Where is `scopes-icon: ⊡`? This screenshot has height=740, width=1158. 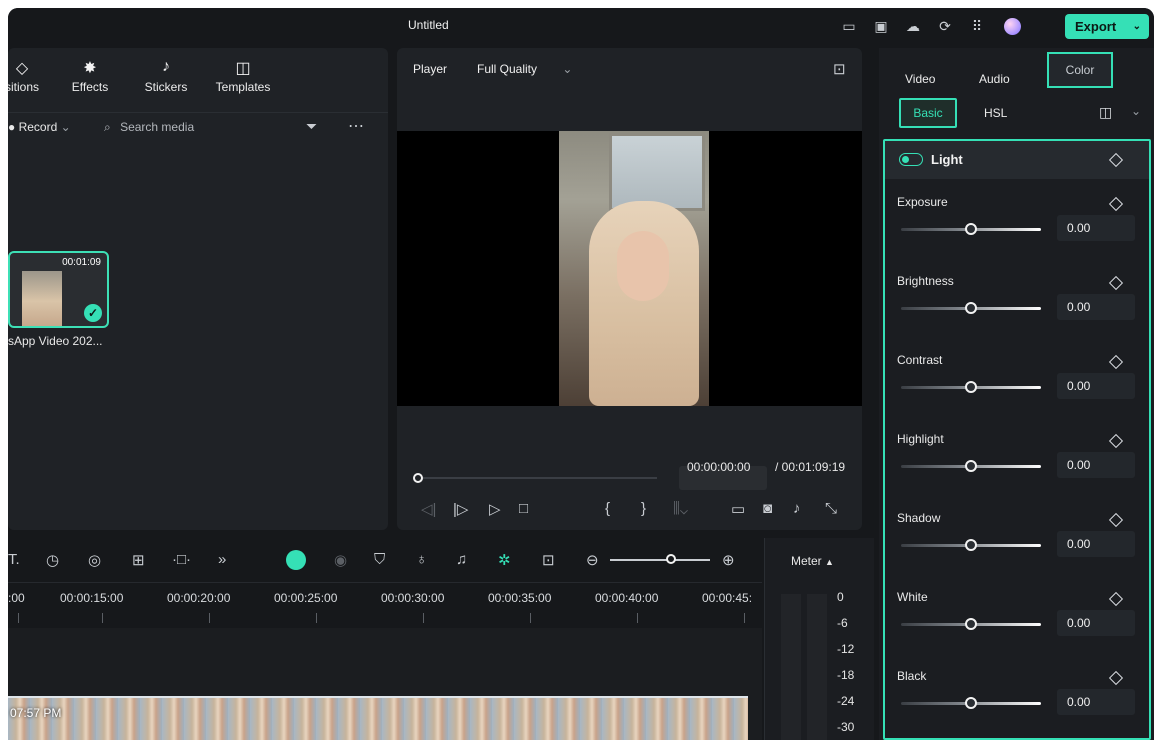 scopes-icon: ⊡ is located at coordinates (839, 69).